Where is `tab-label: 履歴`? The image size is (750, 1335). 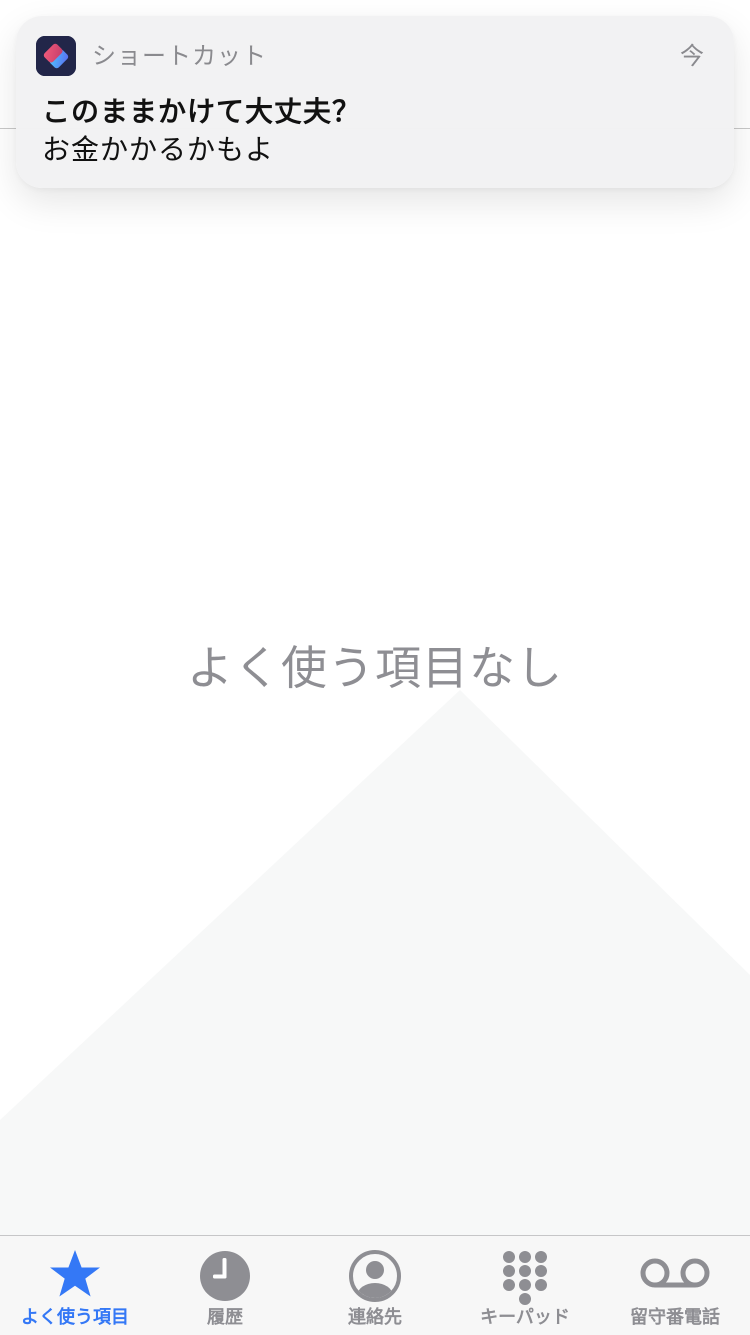
tab-label: 履歴 is located at coordinates (225, 1317).